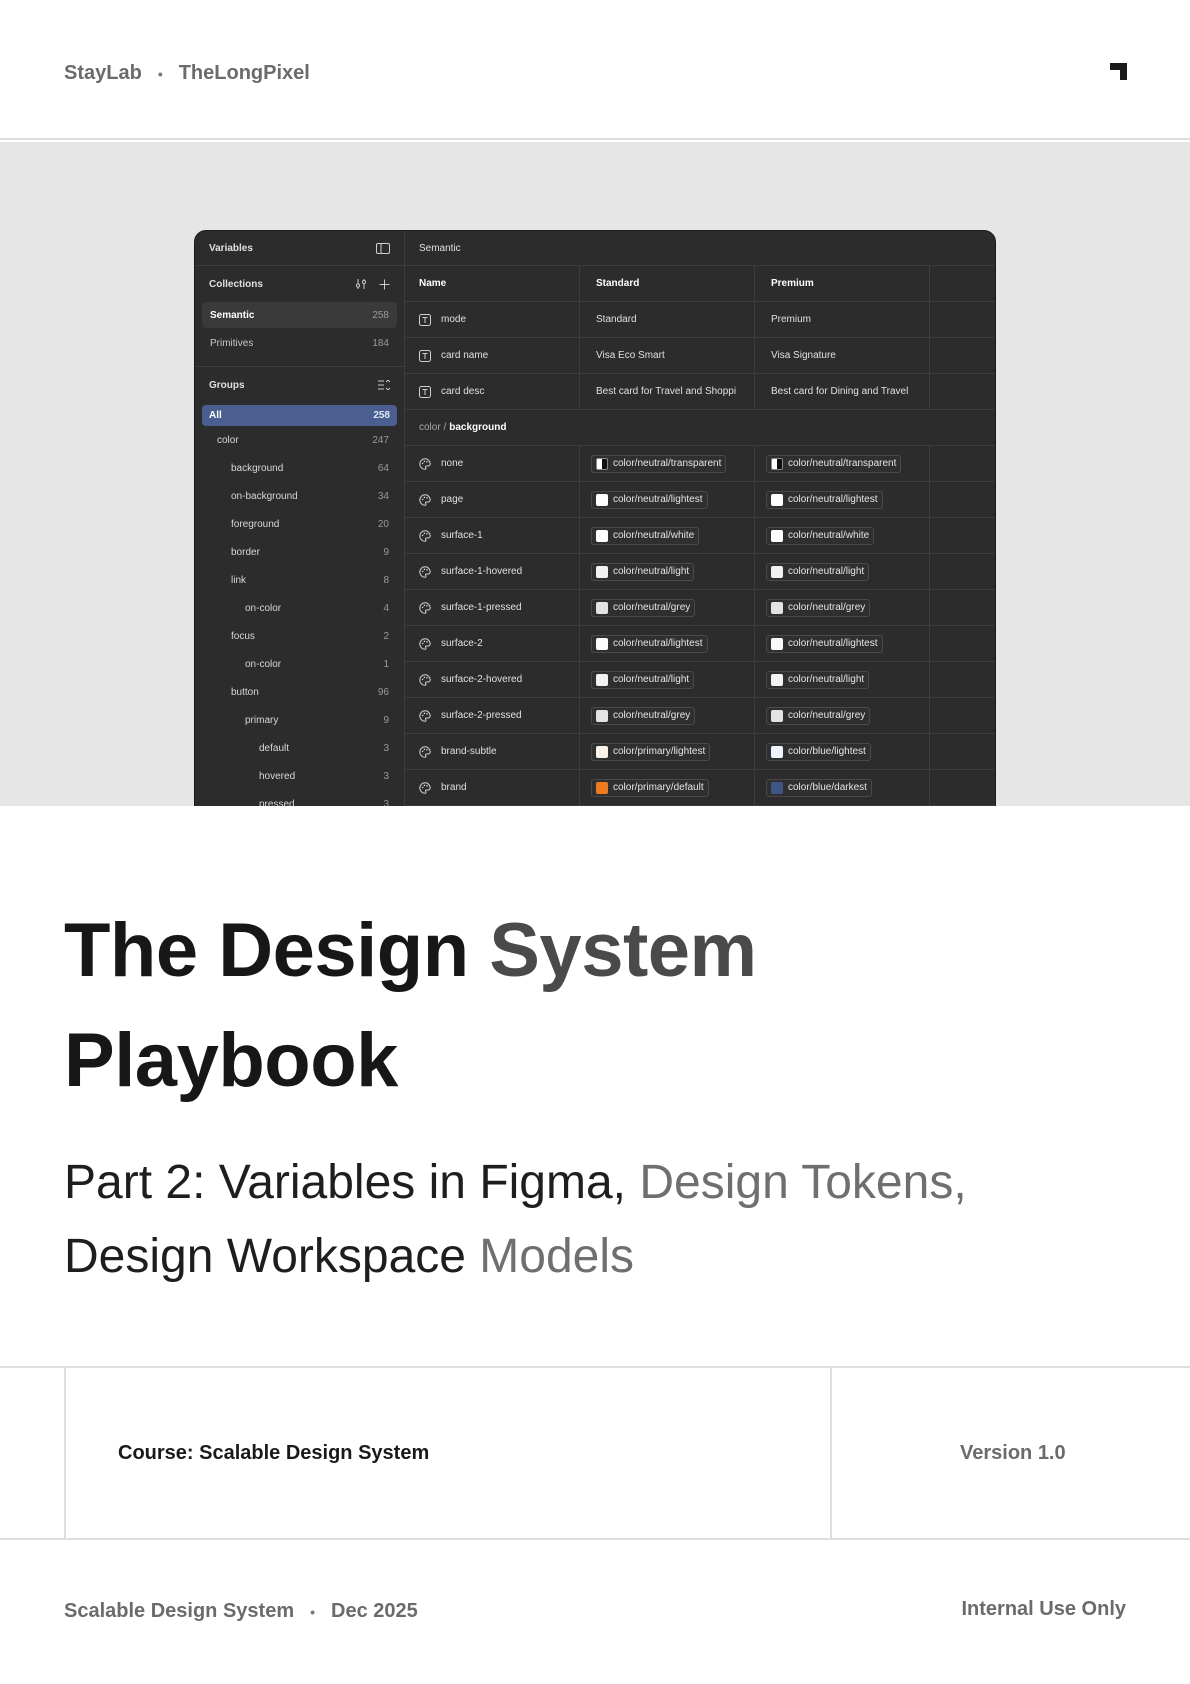 The image size is (1190, 1684). What do you see at coordinates (383, 248) in the screenshot?
I see `panel-toggle-icon` at bounding box center [383, 248].